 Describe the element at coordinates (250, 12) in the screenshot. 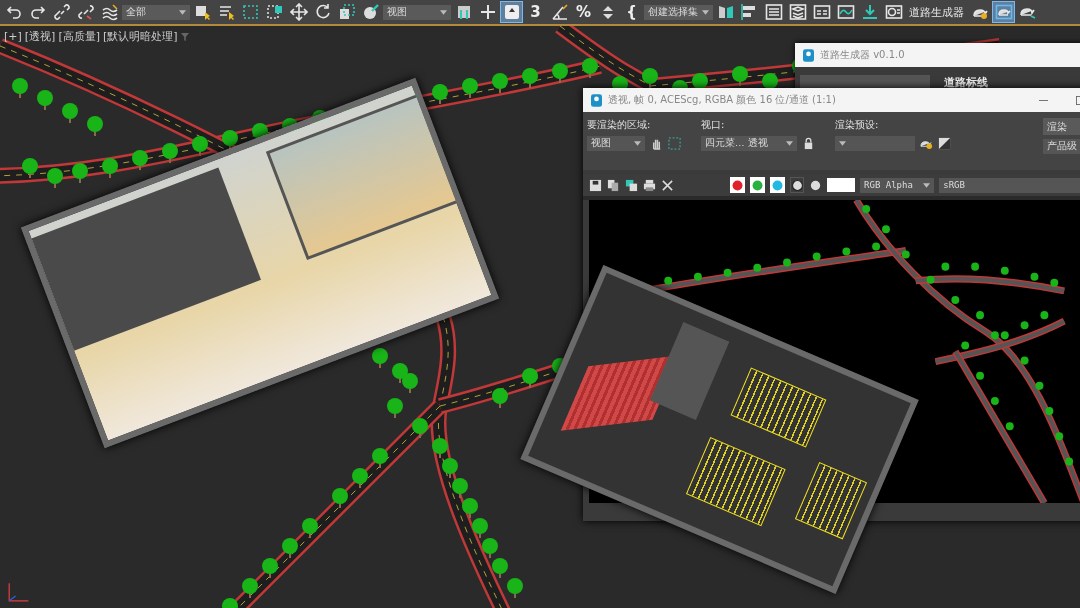

I see `dashed-rectangle-icon` at that location.